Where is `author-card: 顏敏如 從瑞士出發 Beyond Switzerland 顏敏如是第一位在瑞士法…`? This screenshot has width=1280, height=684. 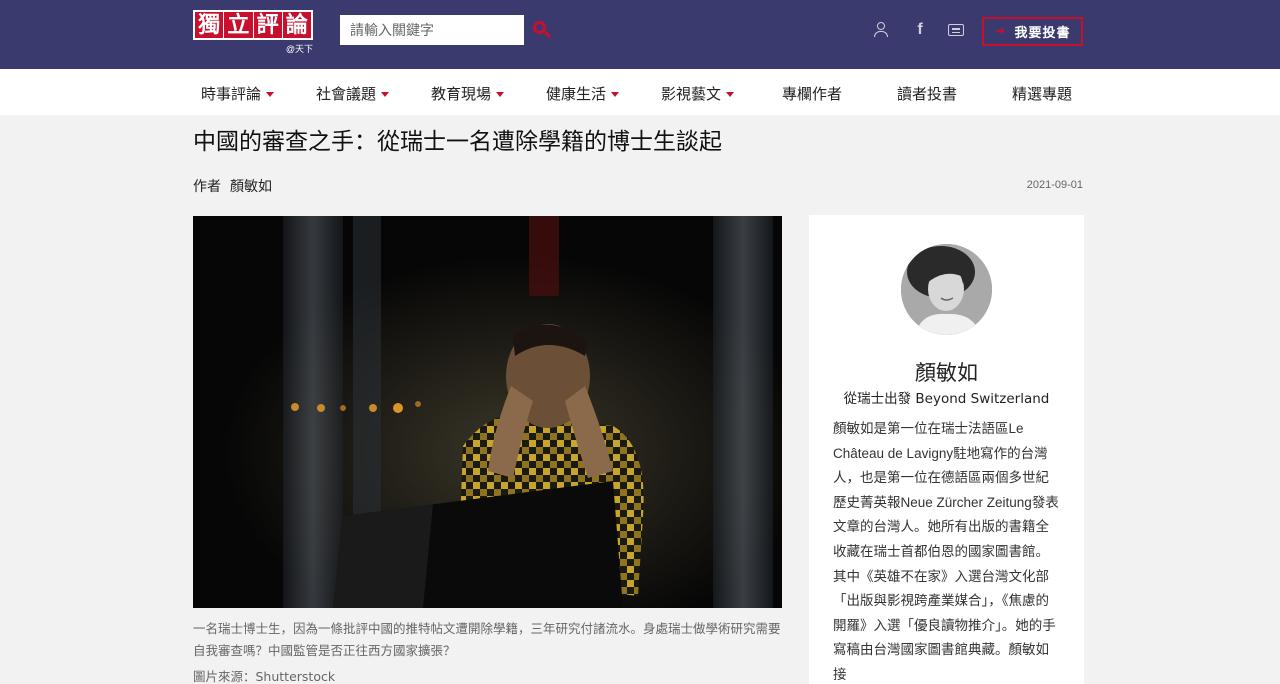
author-card: 顏敏如 從瑞士出發 Beyond Switzerland 顏敏如是第一位在瑞士法… is located at coordinates (946, 449).